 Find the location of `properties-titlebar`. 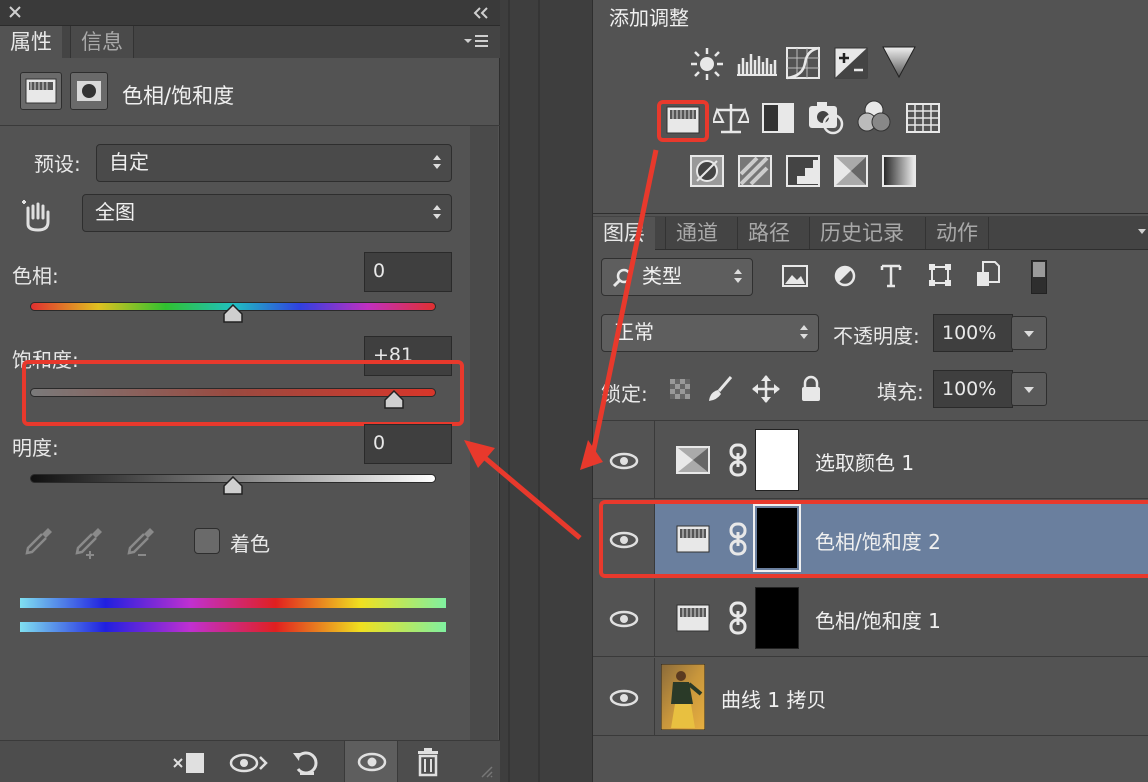

properties-titlebar is located at coordinates (250, 13).